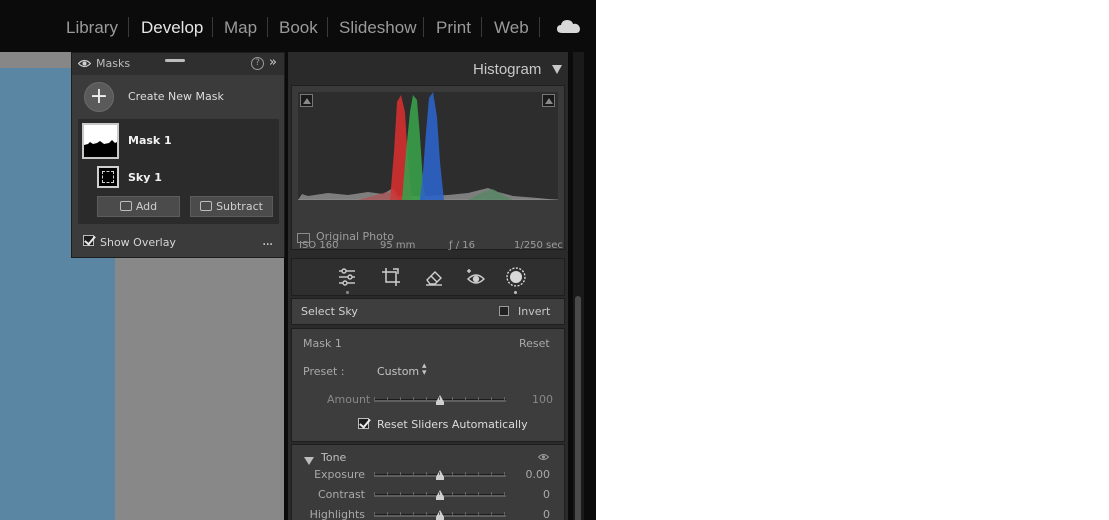  What do you see at coordinates (424, 370) in the screenshot?
I see `dropdown-arrows-icon: ▴ ▾` at bounding box center [424, 370].